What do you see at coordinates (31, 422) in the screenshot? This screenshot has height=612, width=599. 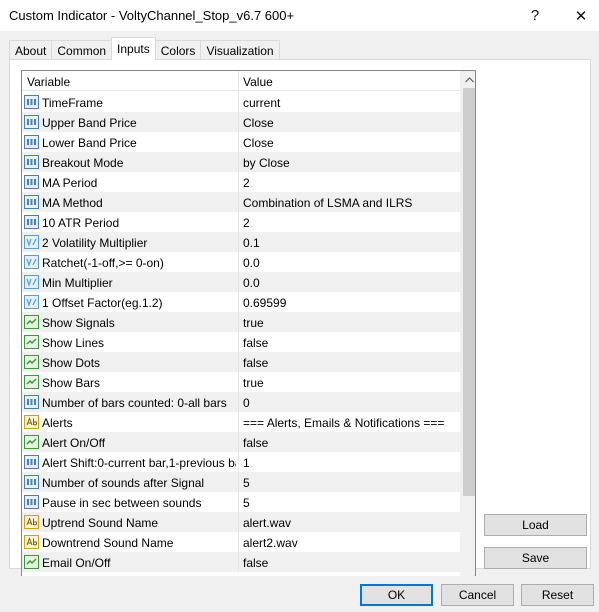 I see `string-icon` at bounding box center [31, 422].